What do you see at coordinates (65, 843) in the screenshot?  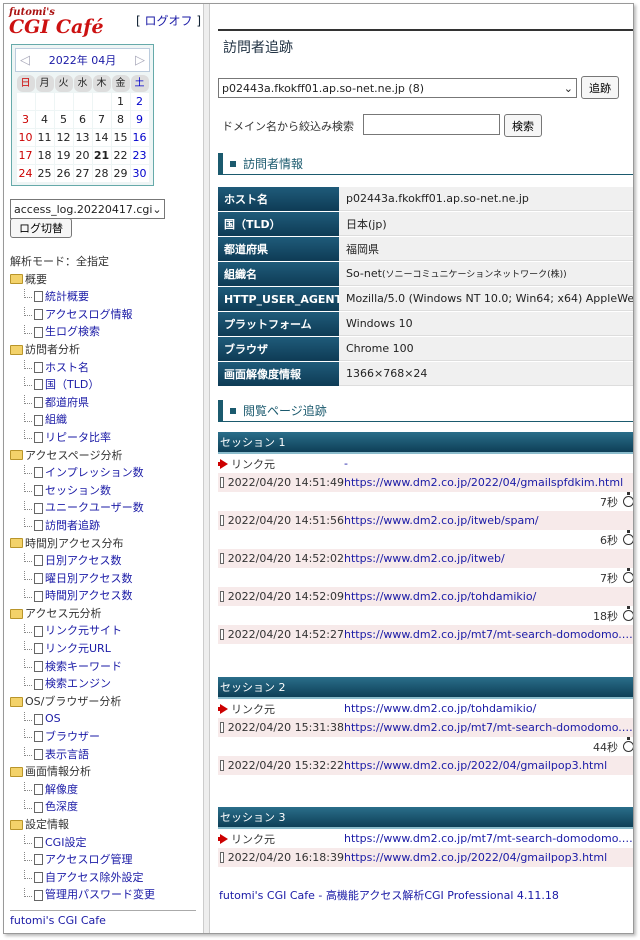 I see `nav-item-link: CGI設定` at bounding box center [65, 843].